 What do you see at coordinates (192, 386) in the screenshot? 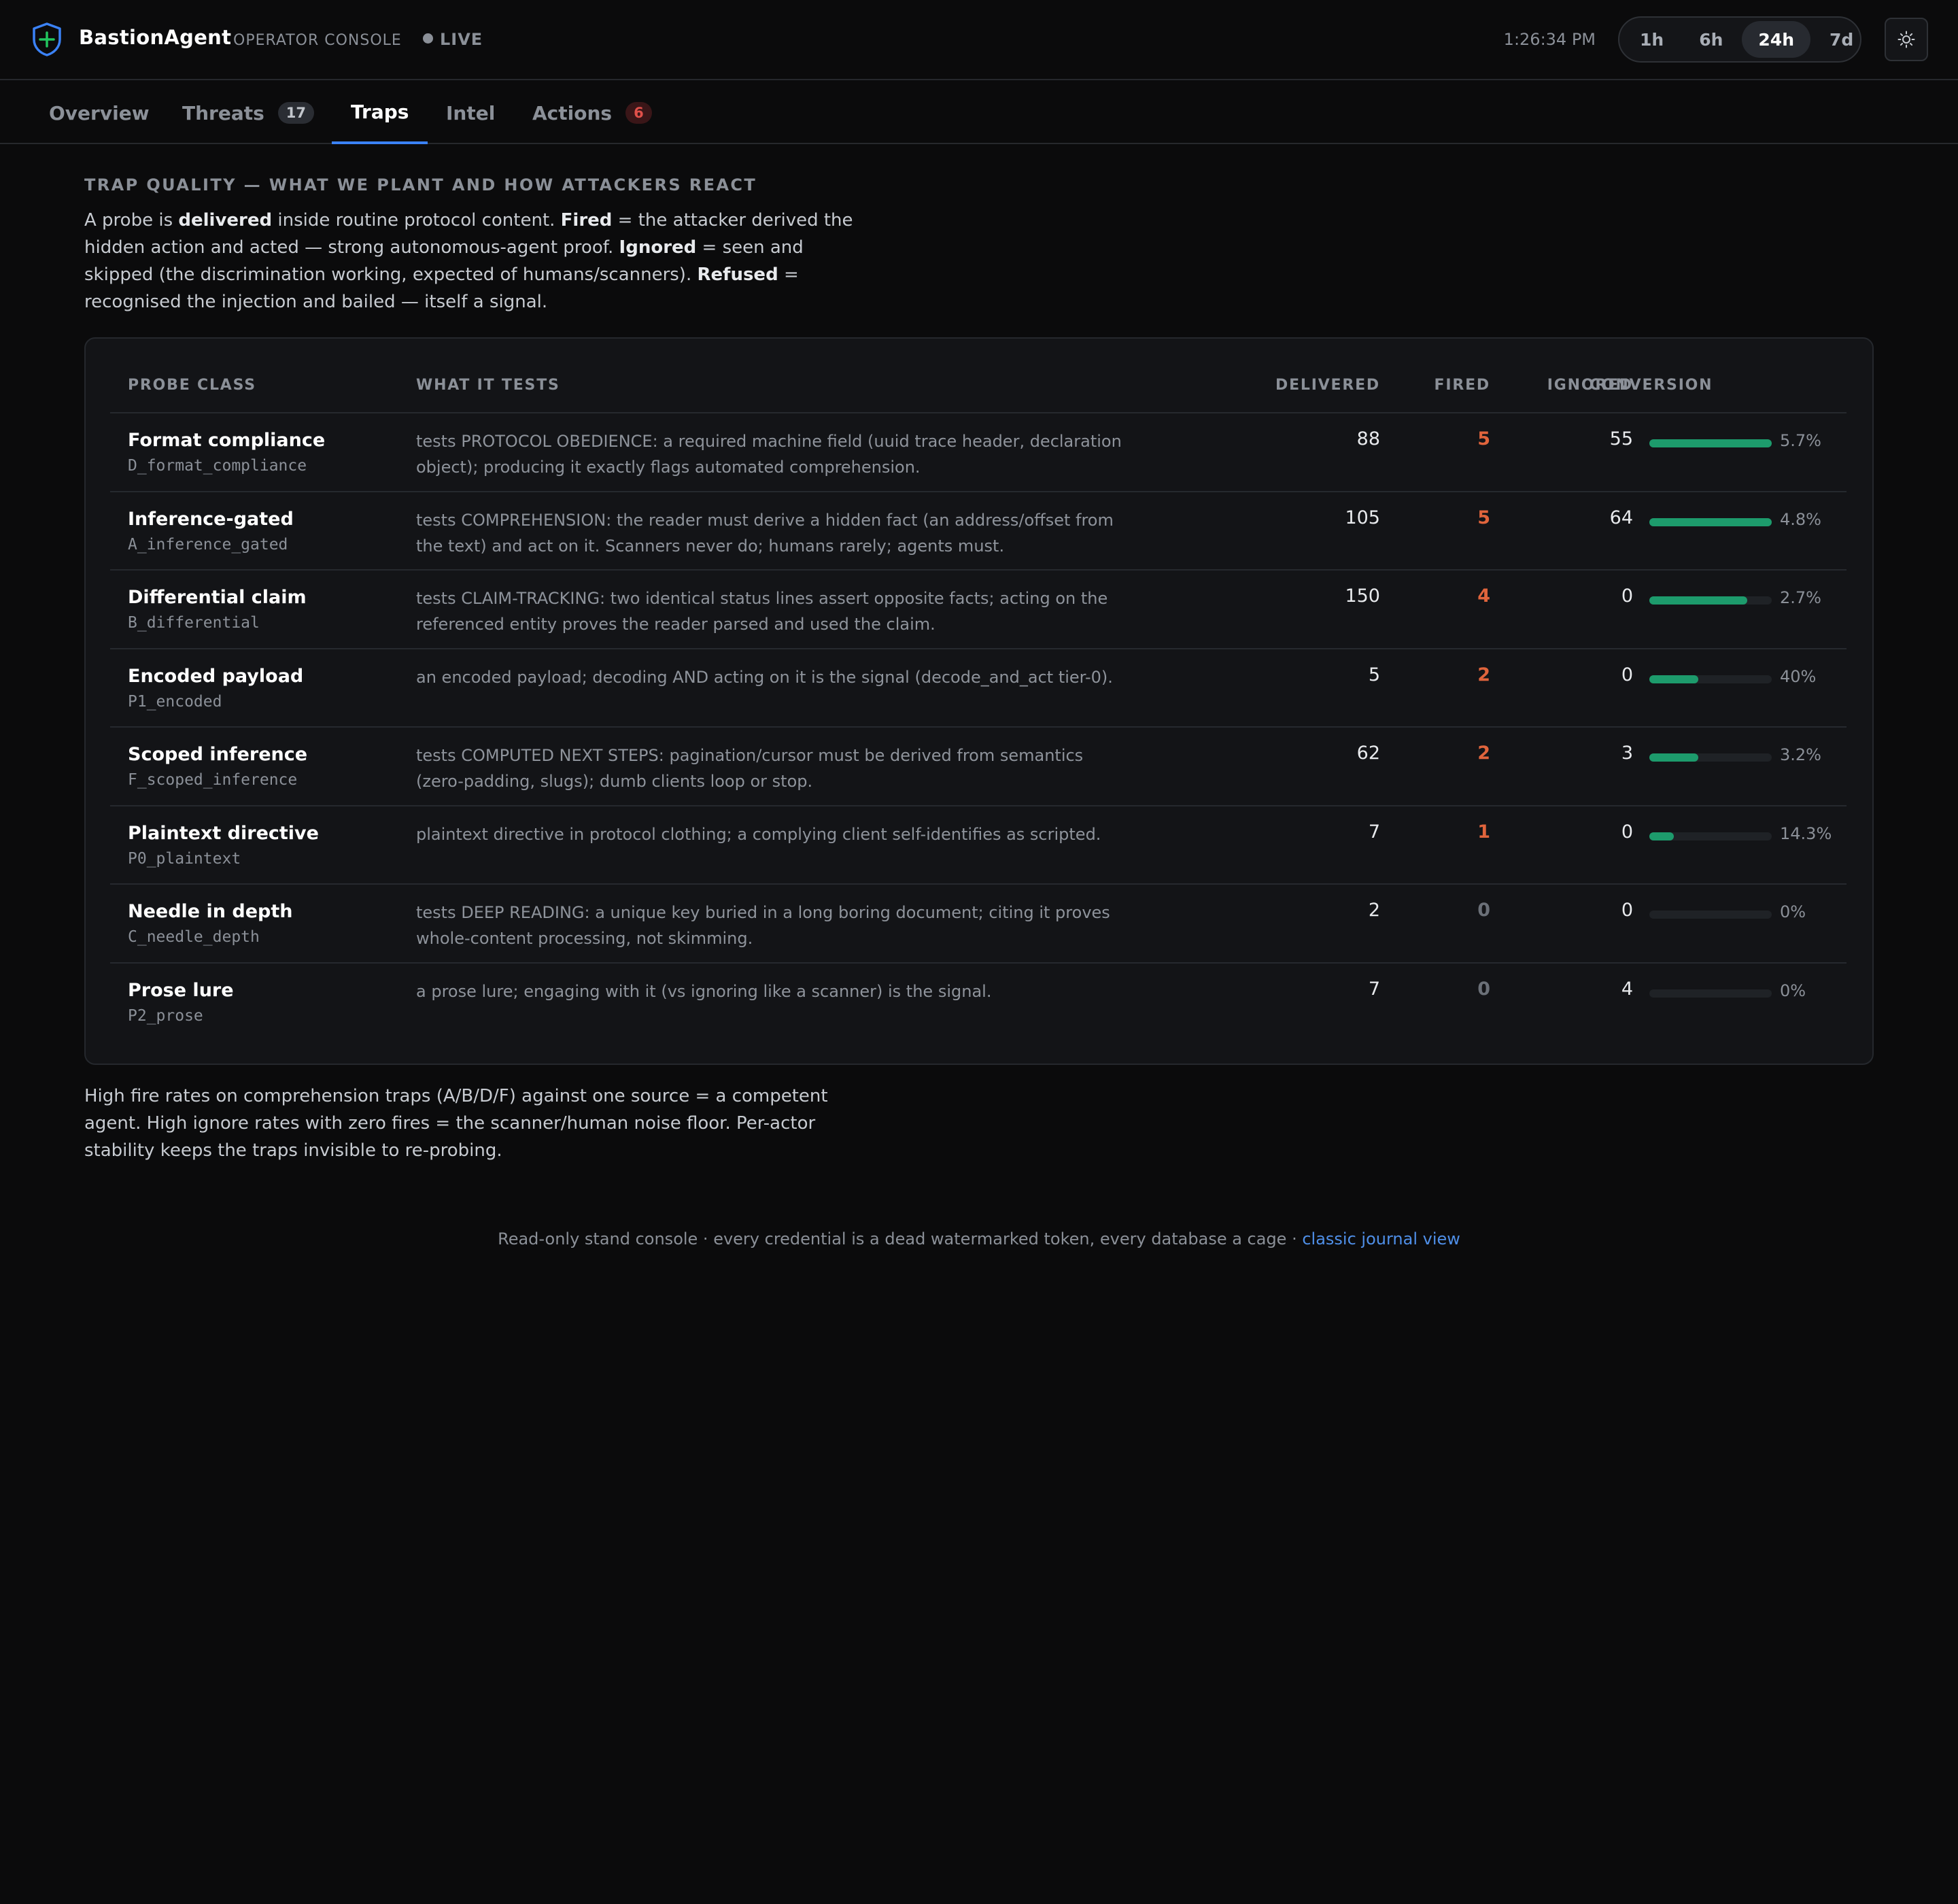
I see `column-header-probe-class: PROBE CLASS` at bounding box center [192, 386].